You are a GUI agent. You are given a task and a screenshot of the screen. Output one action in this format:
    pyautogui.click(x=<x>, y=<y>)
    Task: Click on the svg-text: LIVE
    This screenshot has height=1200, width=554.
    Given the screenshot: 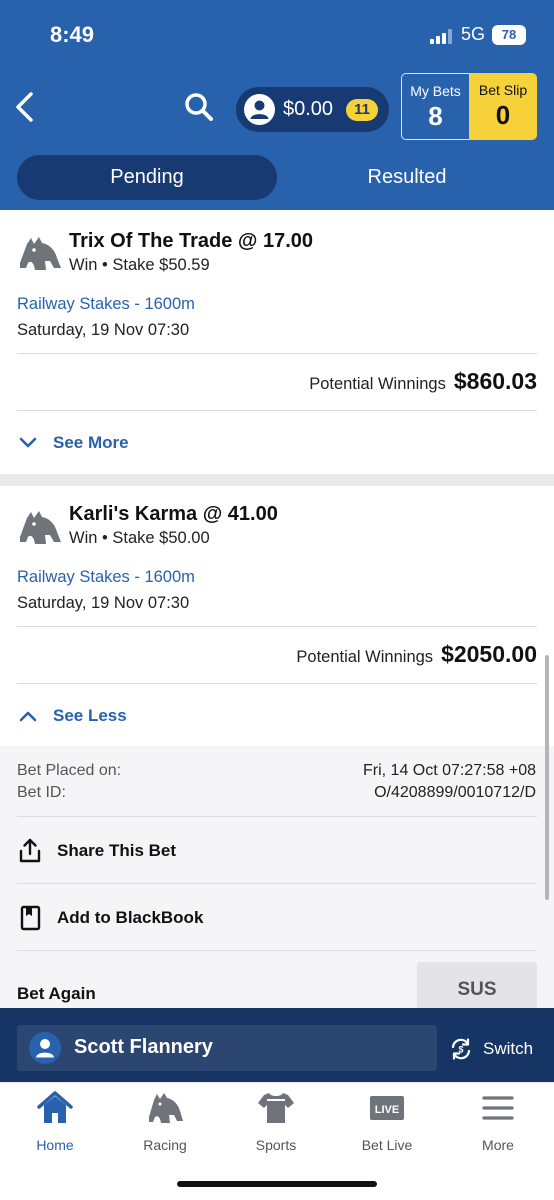 What is the action you would take?
    pyautogui.click(x=387, y=1110)
    